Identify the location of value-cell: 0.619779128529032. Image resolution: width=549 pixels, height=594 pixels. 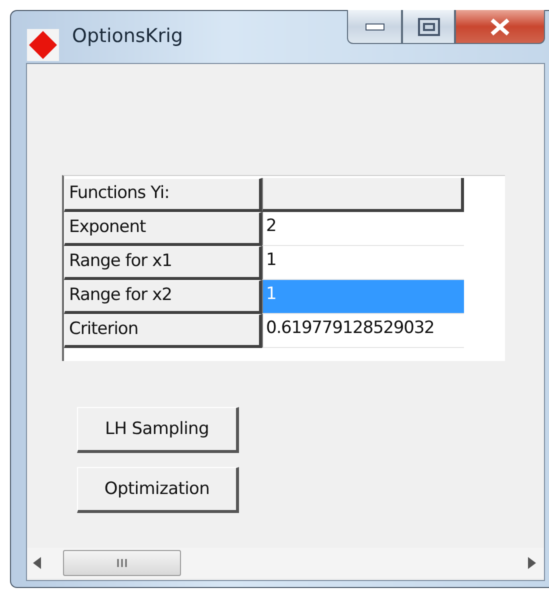
(363, 331).